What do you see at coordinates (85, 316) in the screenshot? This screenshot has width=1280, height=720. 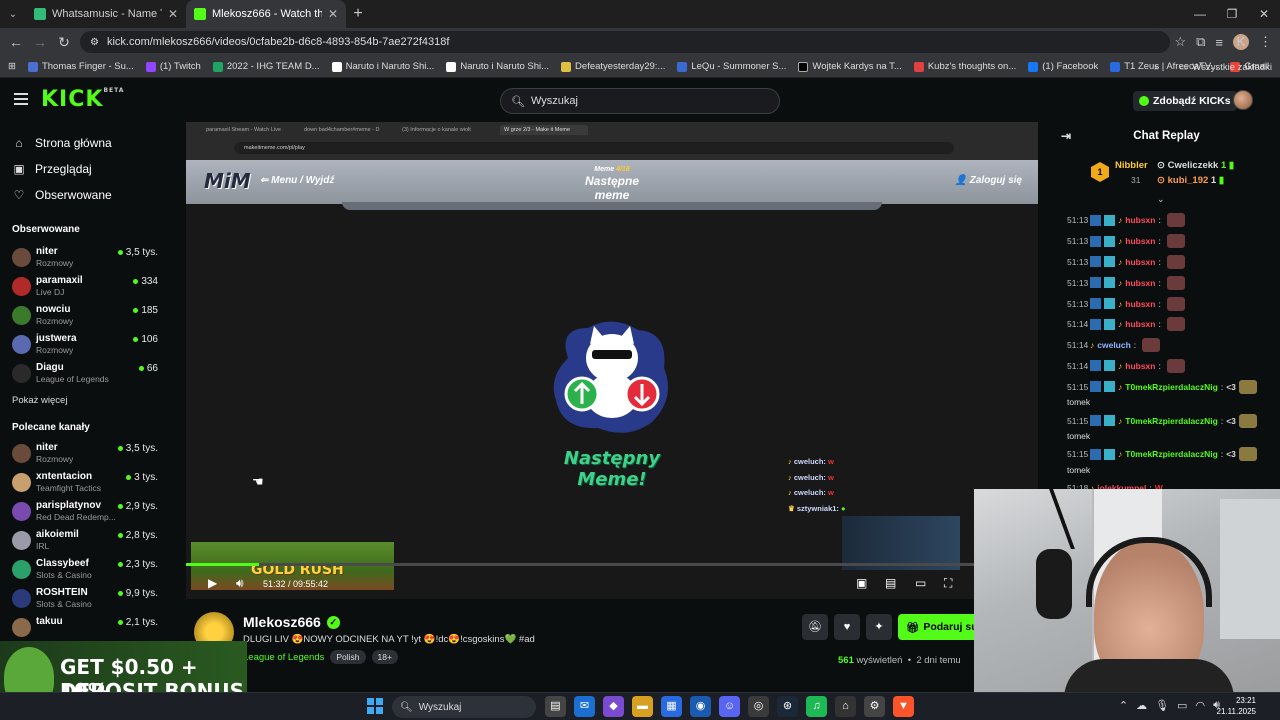 I see `followed-channel: nowciu Rozmowy 185` at bounding box center [85, 316].